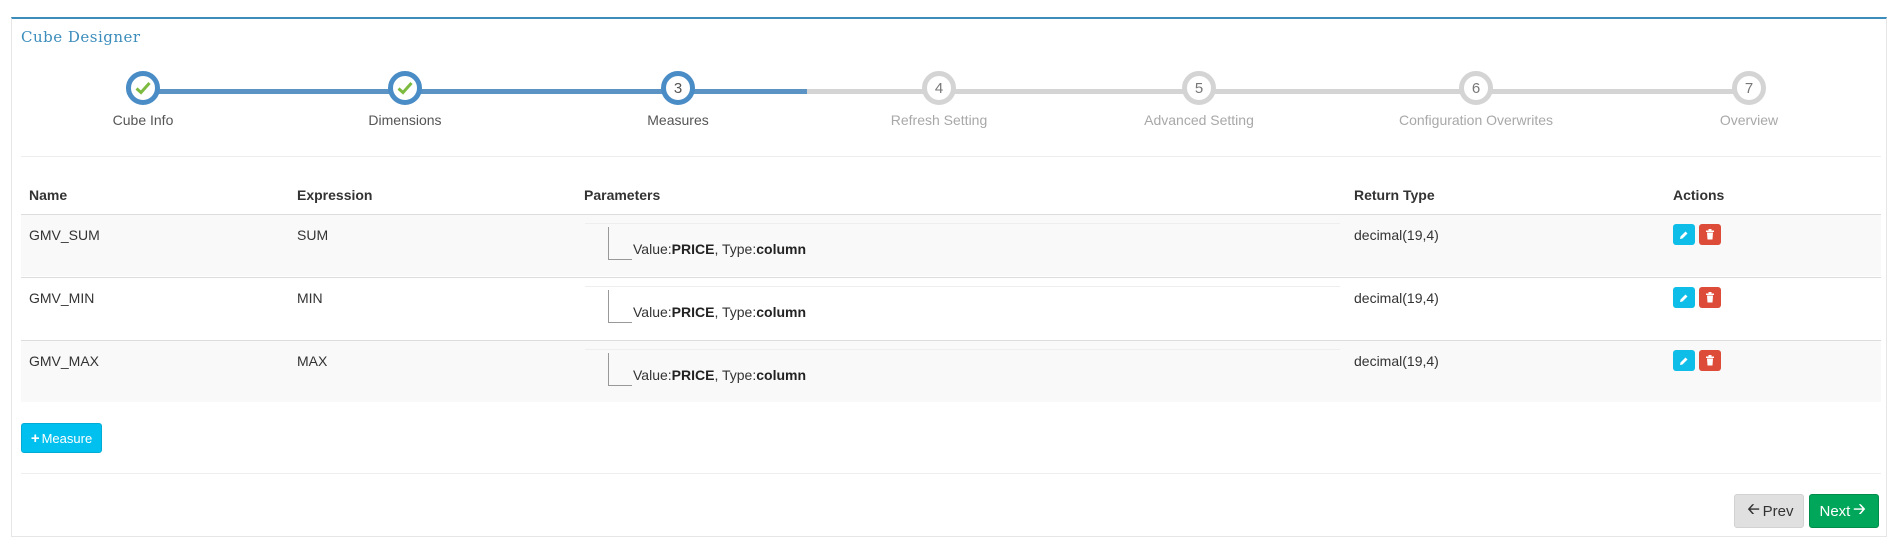 Image resolution: width=1897 pixels, height=549 pixels. I want to click on header-parameters: Parameters, so click(622, 195).